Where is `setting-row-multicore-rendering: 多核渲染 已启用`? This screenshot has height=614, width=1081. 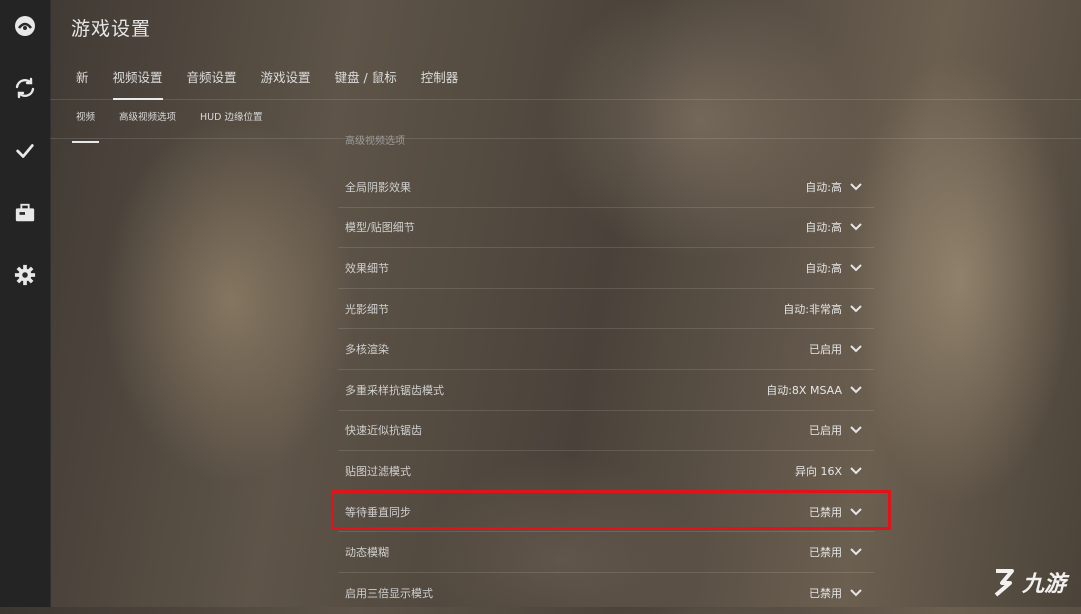 setting-row-multicore-rendering: 多核渲染 已启用 is located at coordinates (606, 349).